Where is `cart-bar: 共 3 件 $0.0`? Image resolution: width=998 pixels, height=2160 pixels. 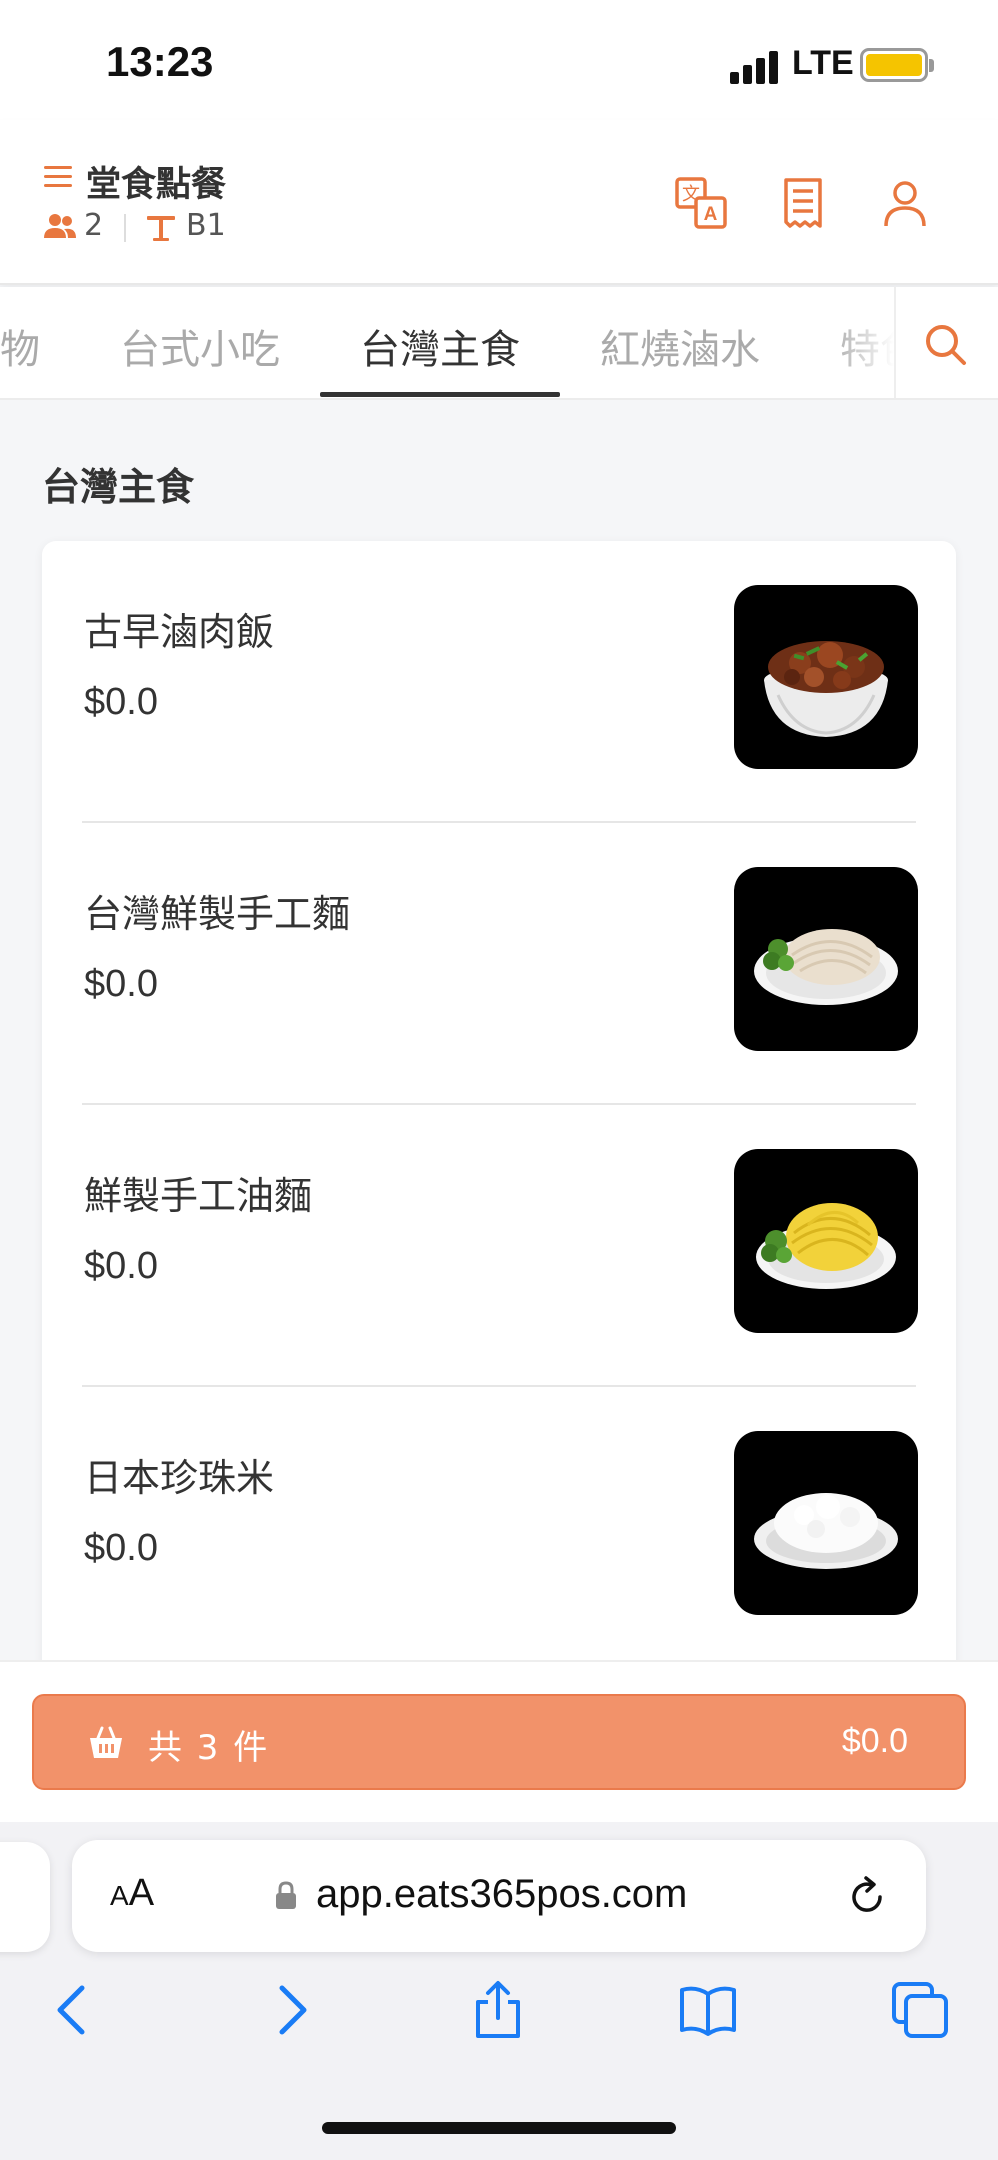 cart-bar: 共 3 件 $0.0 is located at coordinates (499, 1741).